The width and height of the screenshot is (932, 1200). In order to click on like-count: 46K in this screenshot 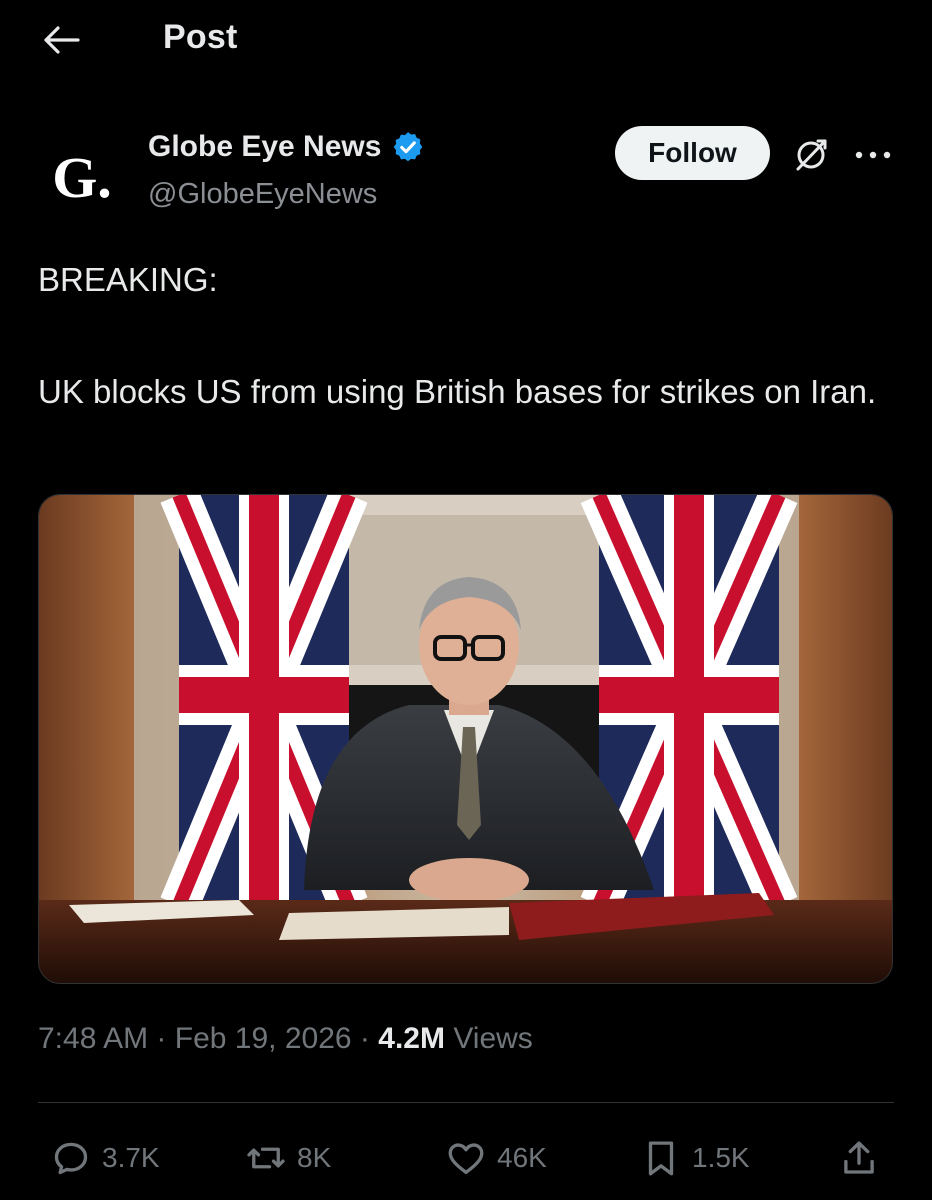, I will do `click(522, 1157)`.